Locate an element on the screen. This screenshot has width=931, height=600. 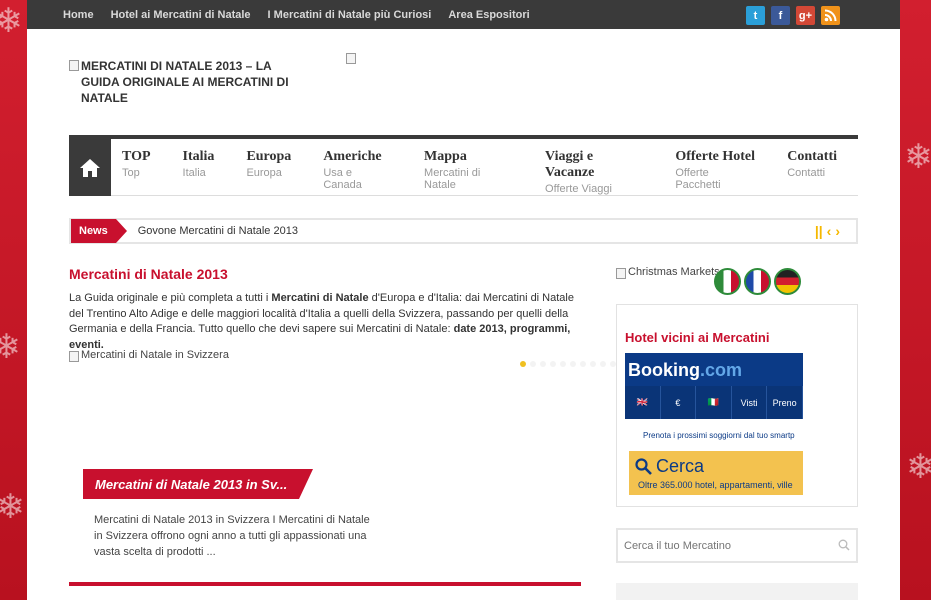
top-link-hotel: Hotel ai Mercatini di Natale is located at coordinates (181, 15).